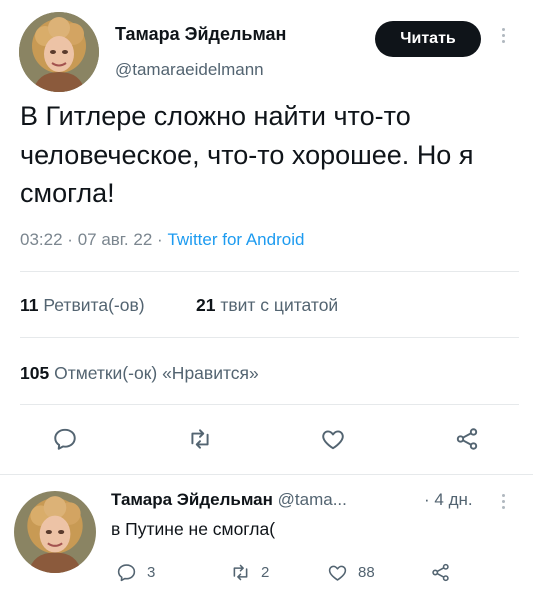 This screenshot has width=533, height=591. I want to click on retweet-button, so click(200, 439).